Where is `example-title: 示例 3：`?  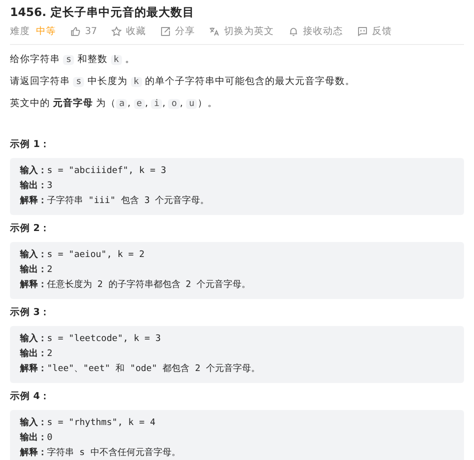
example-title: 示例 3： is located at coordinates (30, 312).